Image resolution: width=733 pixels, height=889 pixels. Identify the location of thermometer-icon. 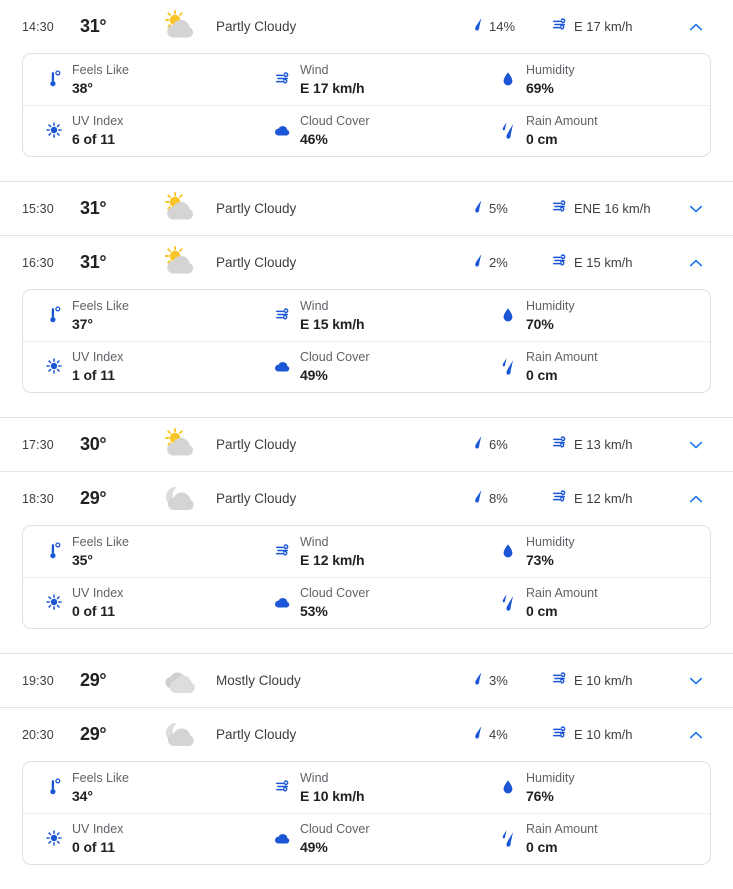
(54, 786).